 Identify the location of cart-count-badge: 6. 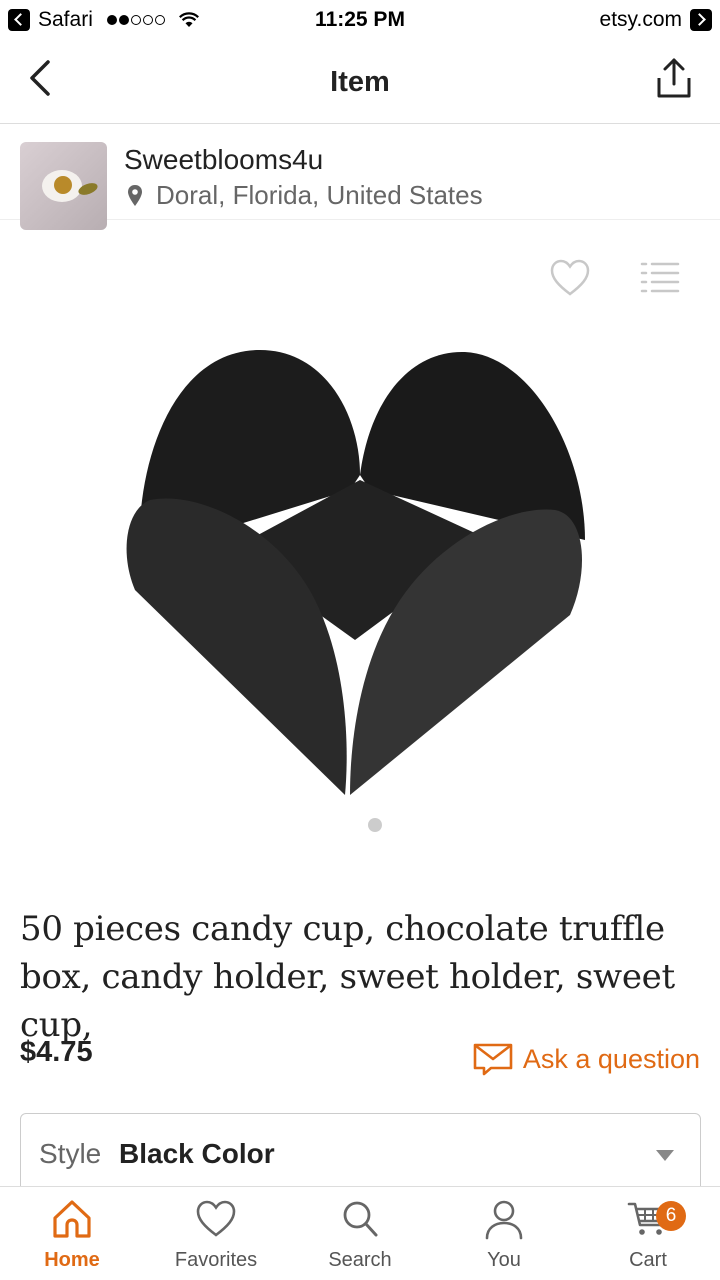
(671, 1216).